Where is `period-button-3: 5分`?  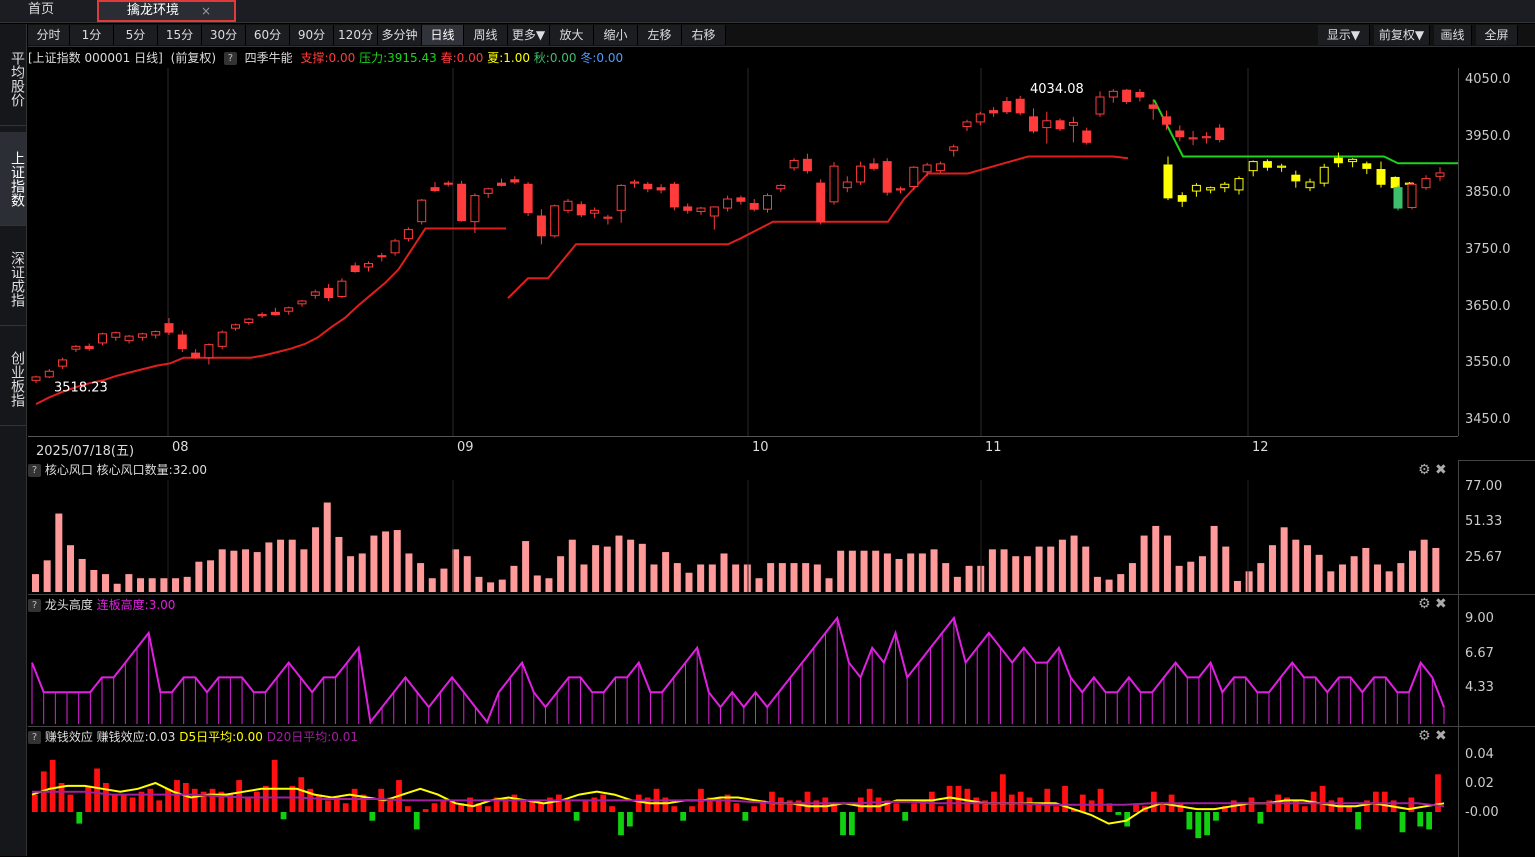 period-button-3: 5分 is located at coordinates (136, 35).